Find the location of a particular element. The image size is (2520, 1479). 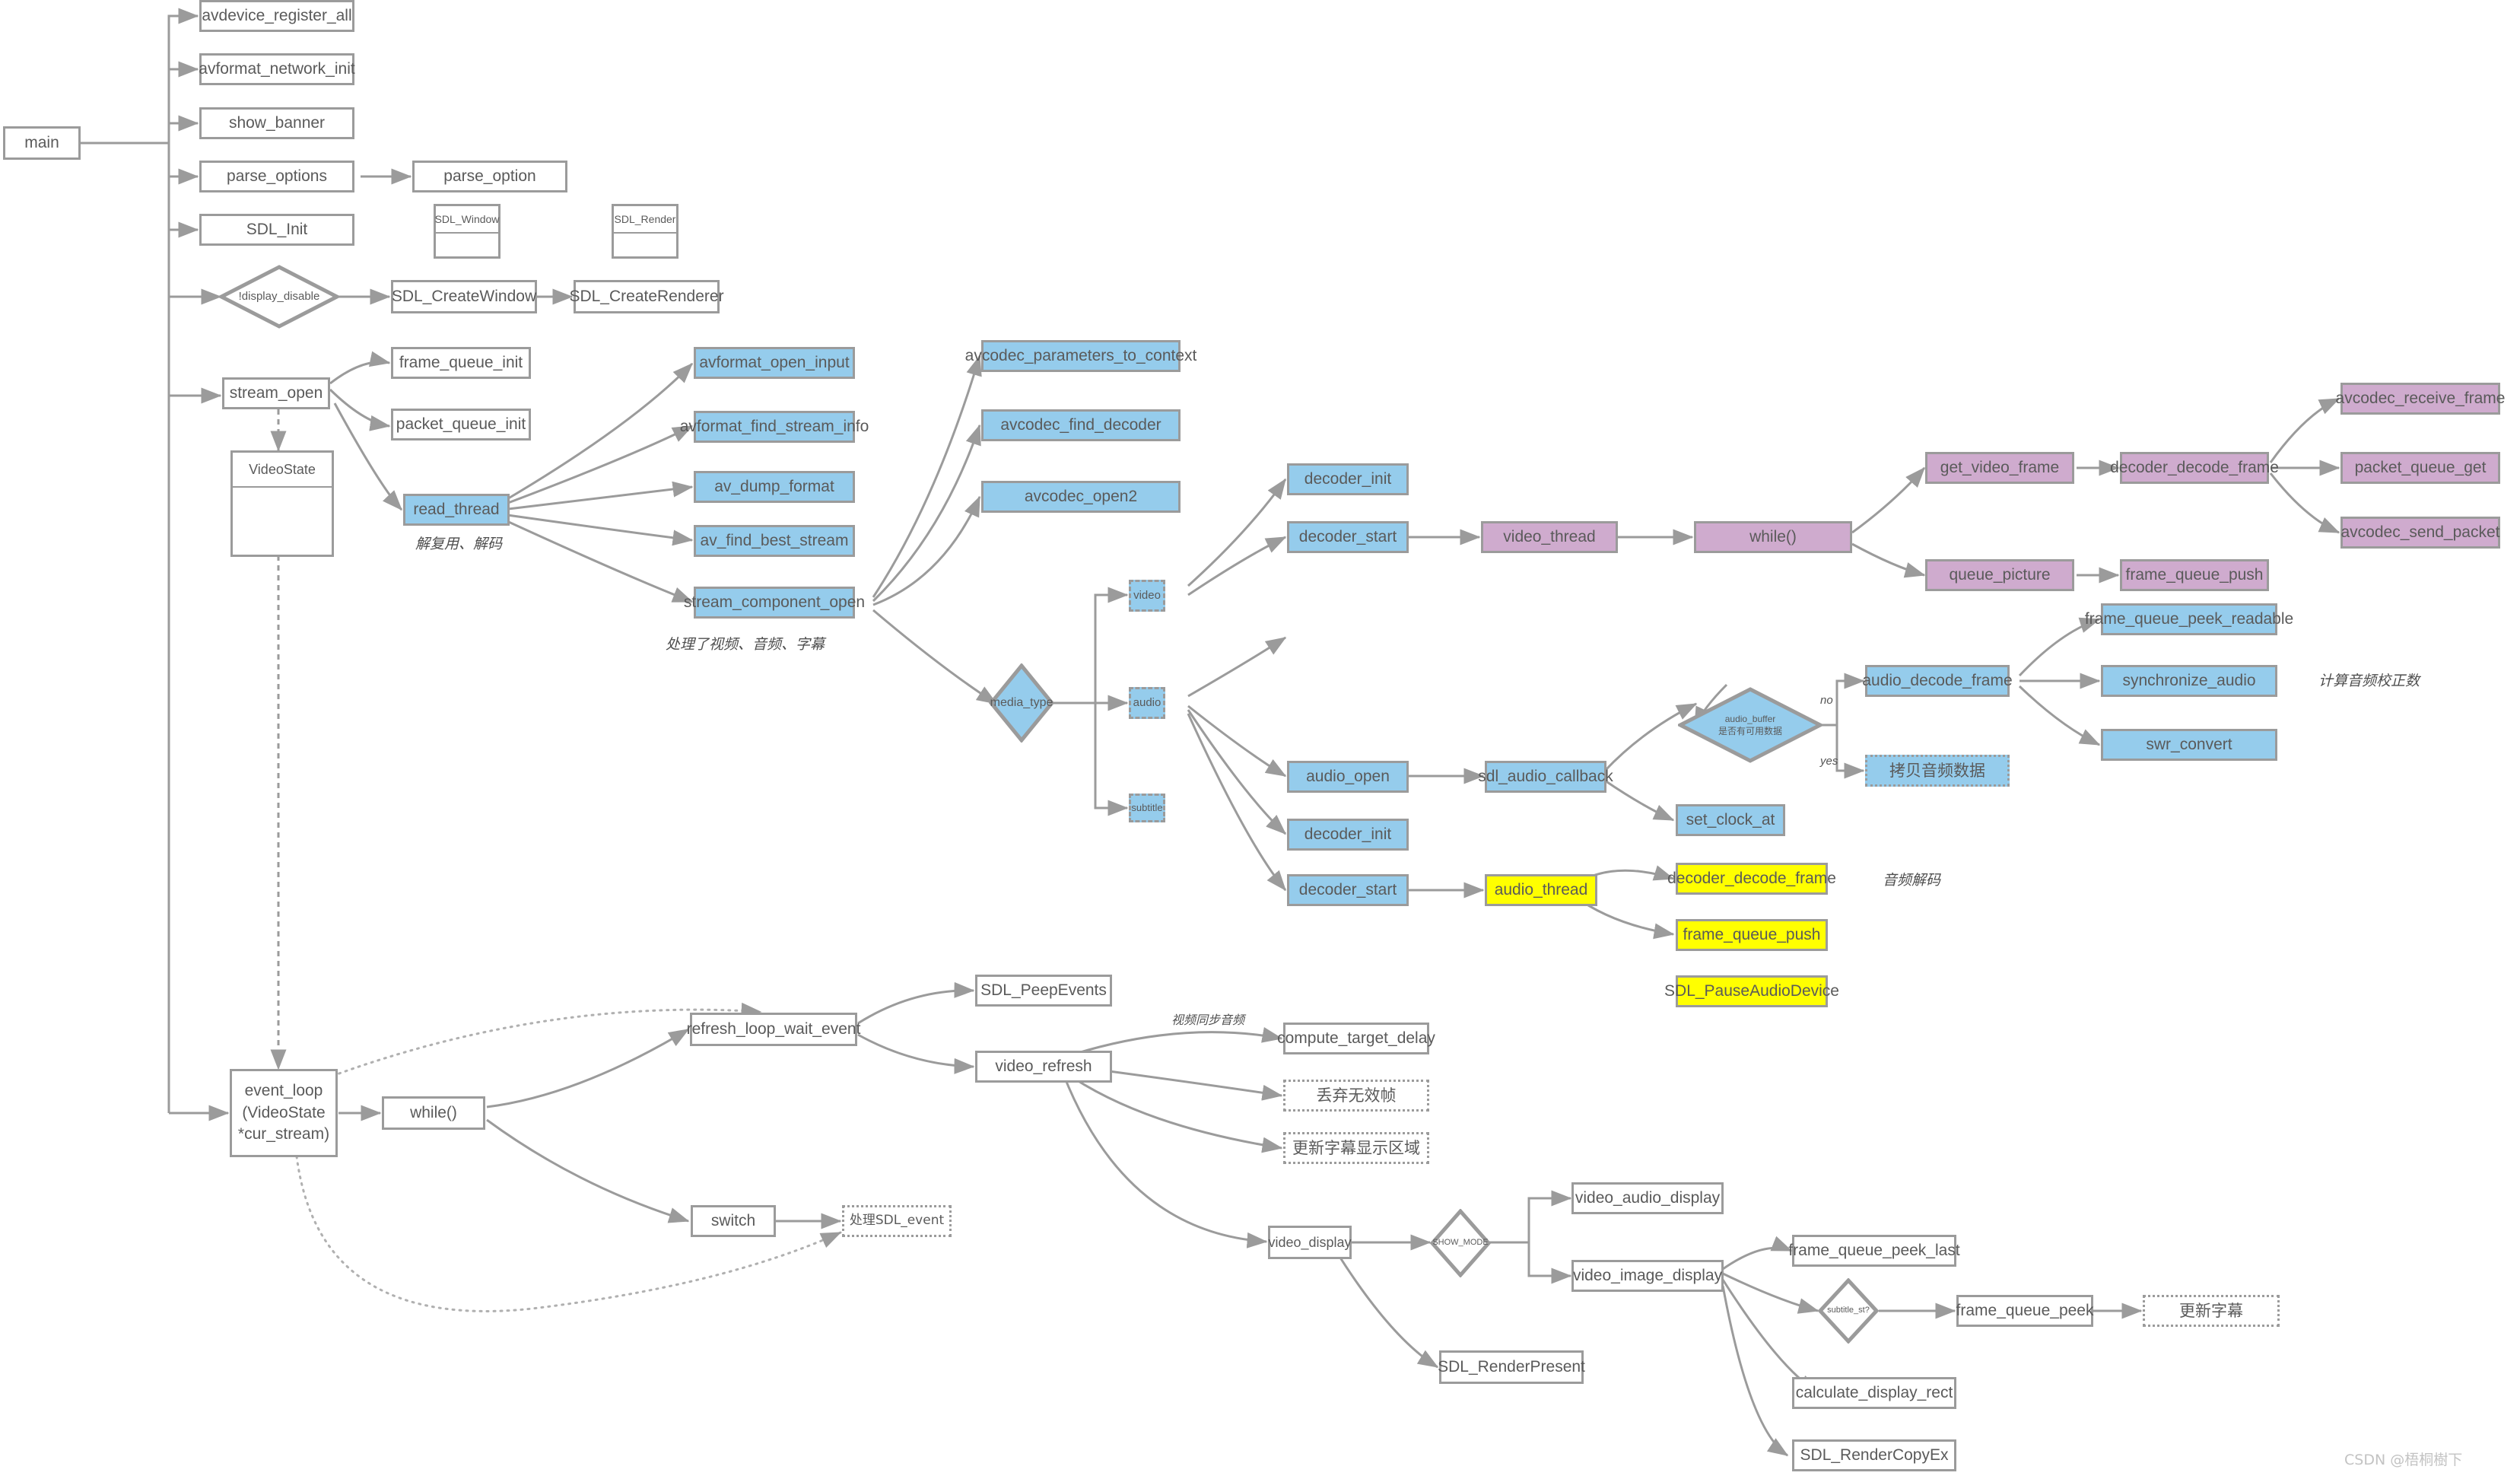

node-audio-open: audio_open is located at coordinates (1348, 777).